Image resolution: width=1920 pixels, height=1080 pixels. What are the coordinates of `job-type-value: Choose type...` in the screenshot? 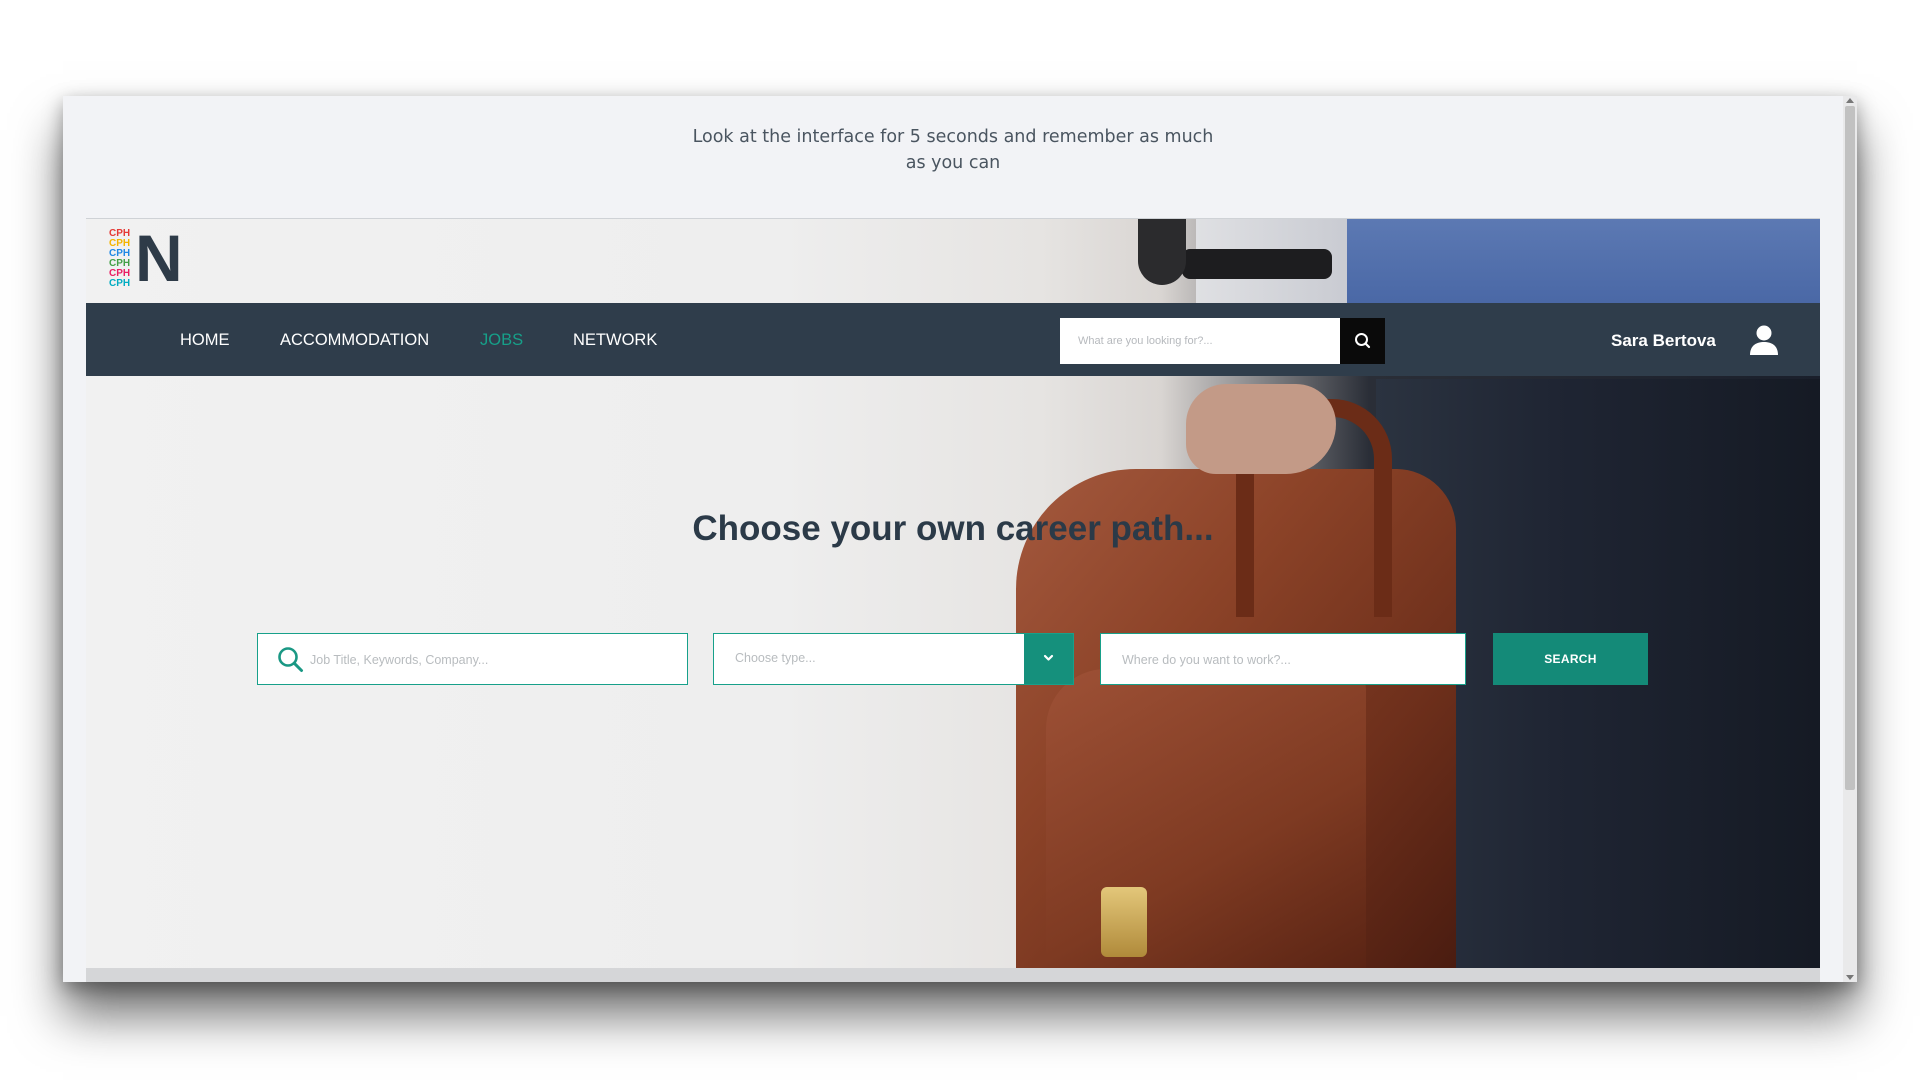 It's located at (775, 658).